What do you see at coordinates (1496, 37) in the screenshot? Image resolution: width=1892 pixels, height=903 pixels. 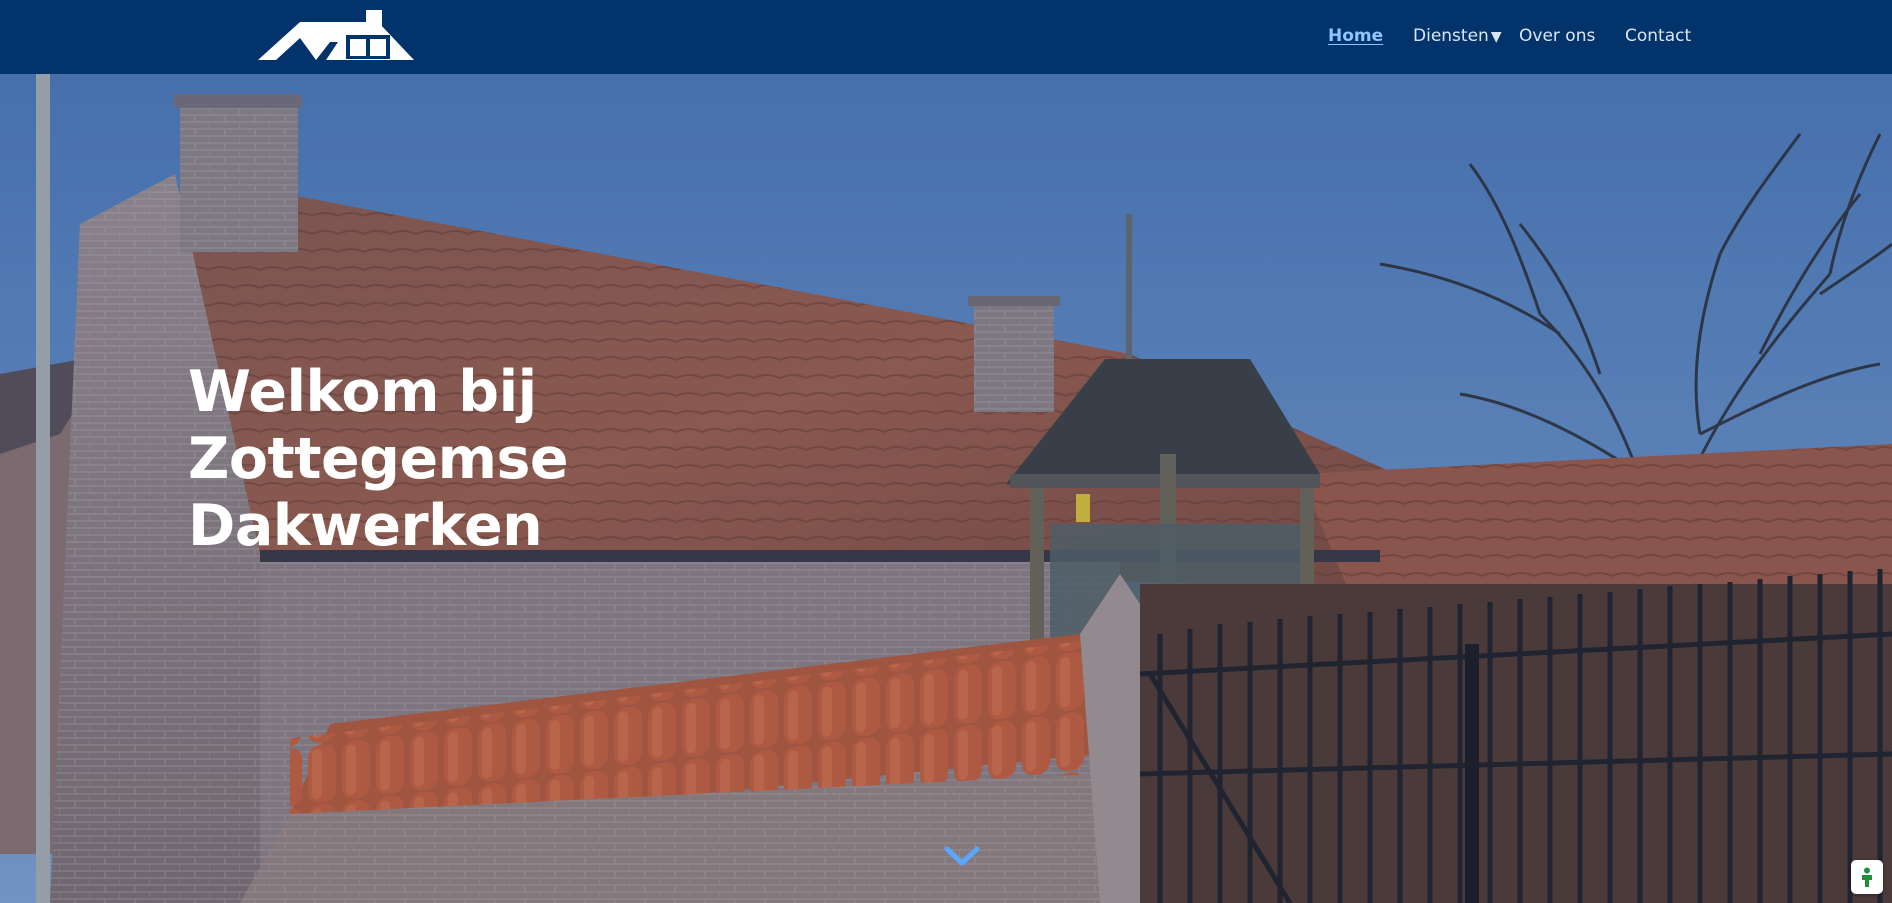 I see `dropdown-caret-icon: ▼` at bounding box center [1496, 37].